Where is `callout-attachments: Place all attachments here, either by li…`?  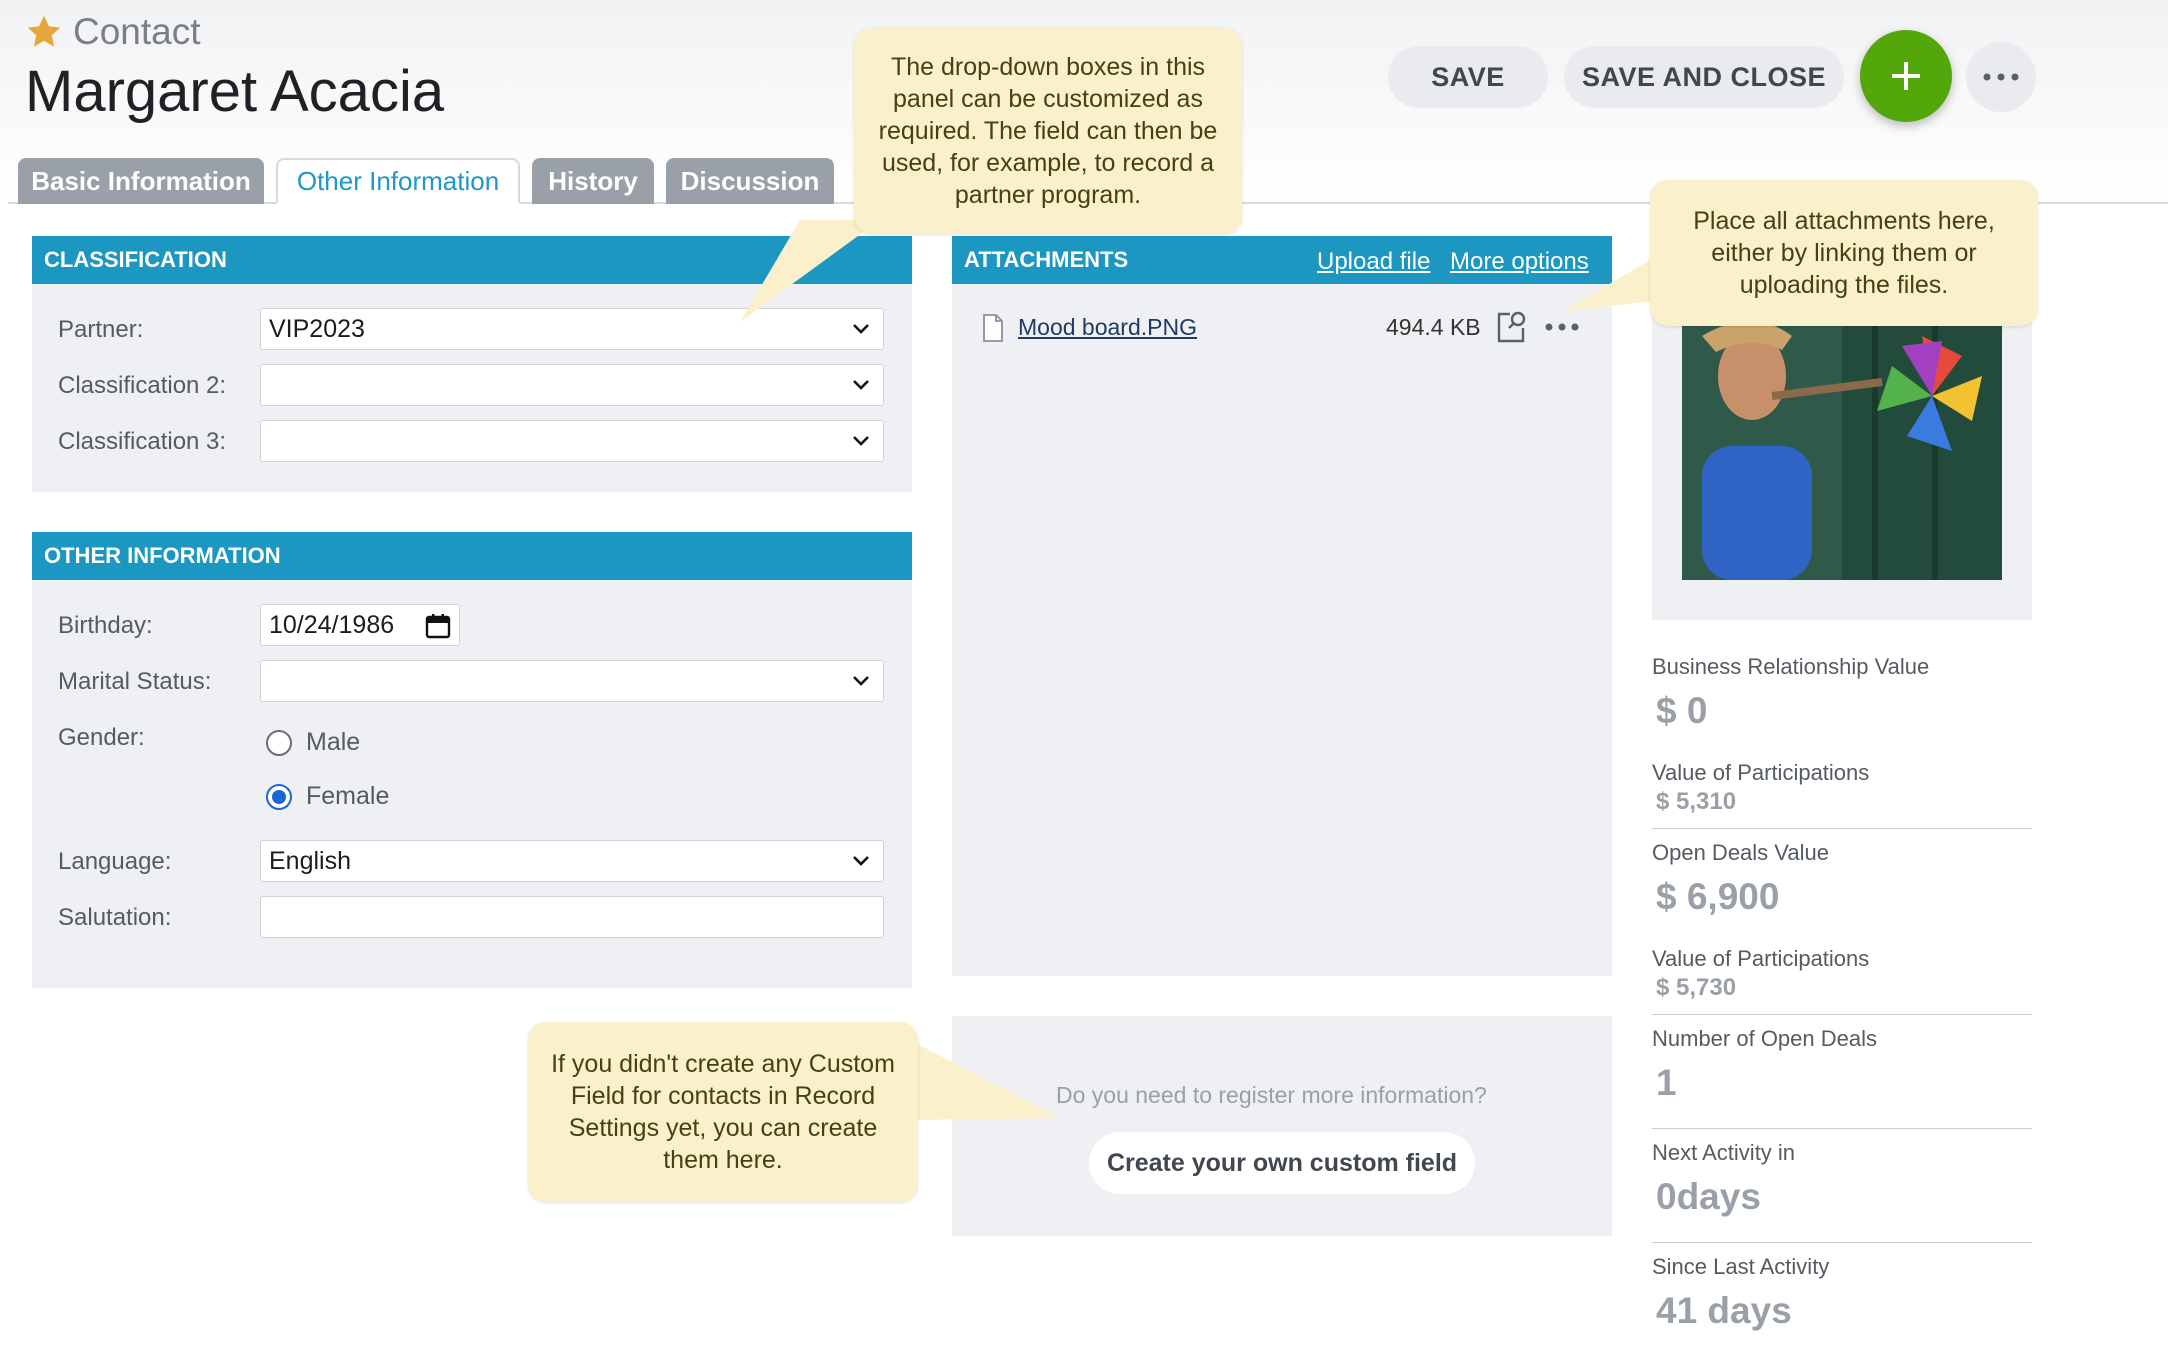 callout-attachments: Place all attachments here, either by li… is located at coordinates (1844, 253).